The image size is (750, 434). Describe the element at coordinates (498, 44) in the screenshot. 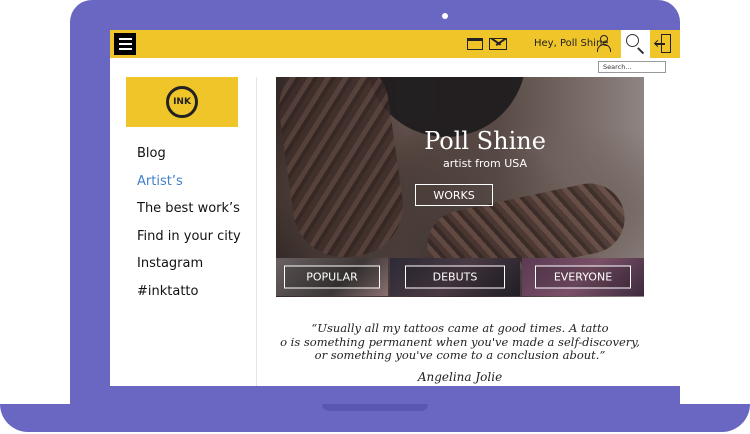

I see `mail-icon` at that location.